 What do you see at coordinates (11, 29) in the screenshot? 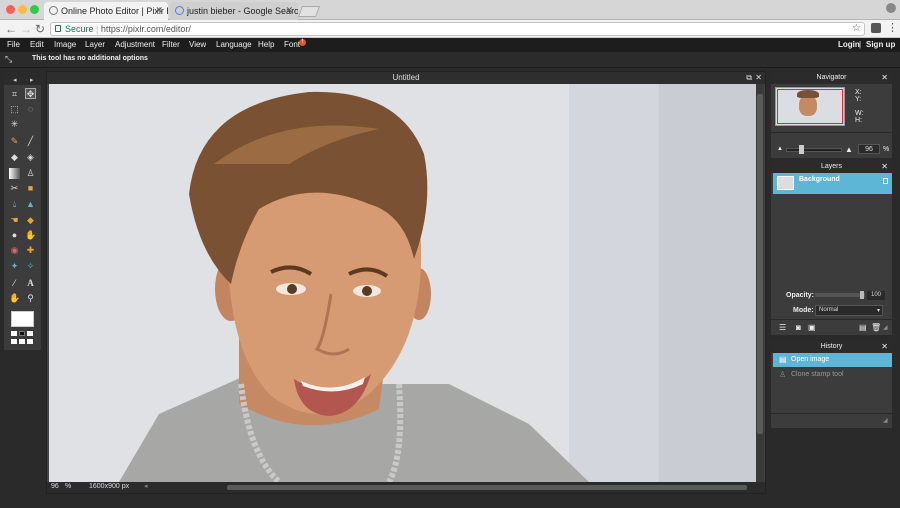
I see `back-arrow-icon: ←` at bounding box center [11, 29].